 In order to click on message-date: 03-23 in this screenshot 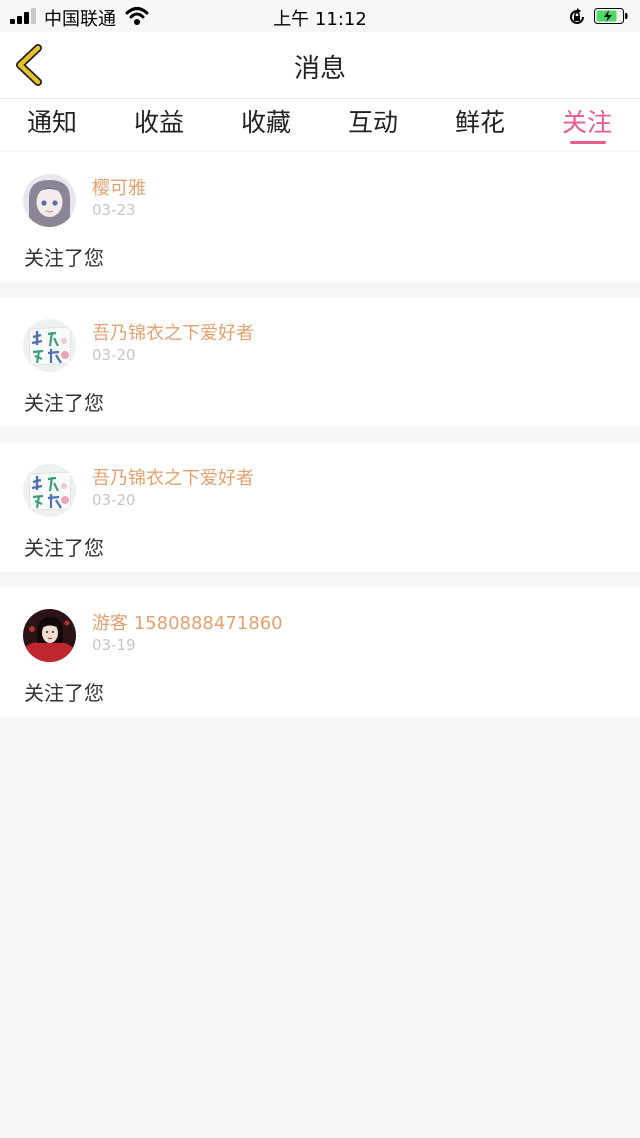, I will do `click(114, 210)`.